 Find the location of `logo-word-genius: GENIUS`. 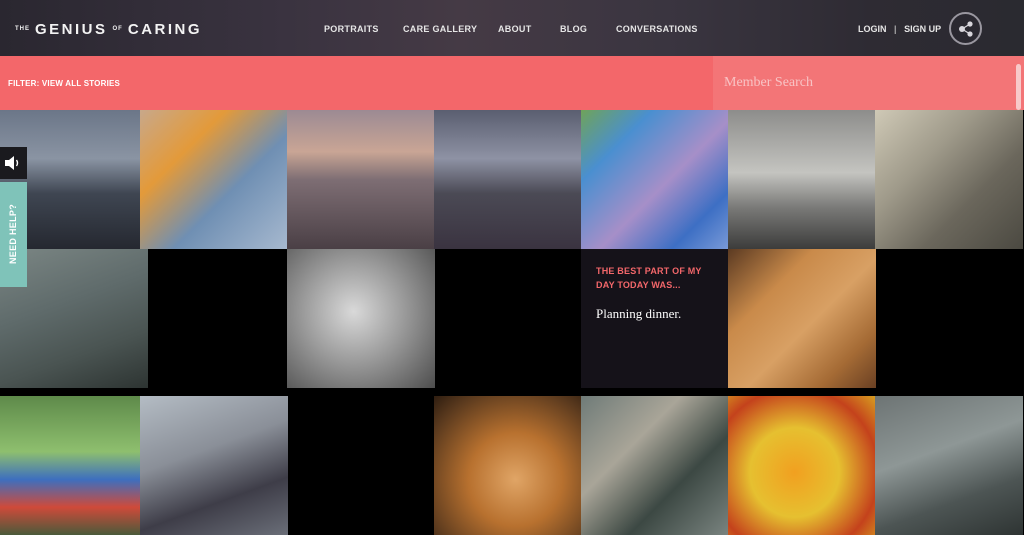

logo-word-genius: GENIUS is located at coordinates (71, 29).